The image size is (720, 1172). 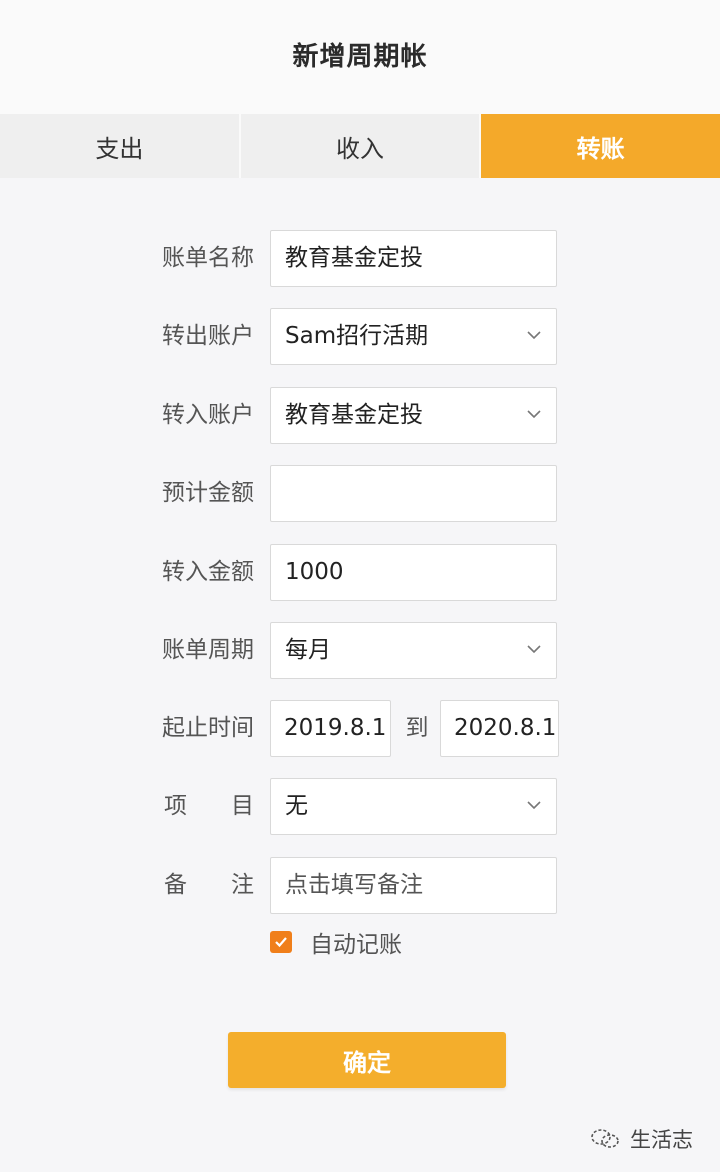 I want to click on transfer-amount-row: 转入金额 1000, so click(x=360, y=572).